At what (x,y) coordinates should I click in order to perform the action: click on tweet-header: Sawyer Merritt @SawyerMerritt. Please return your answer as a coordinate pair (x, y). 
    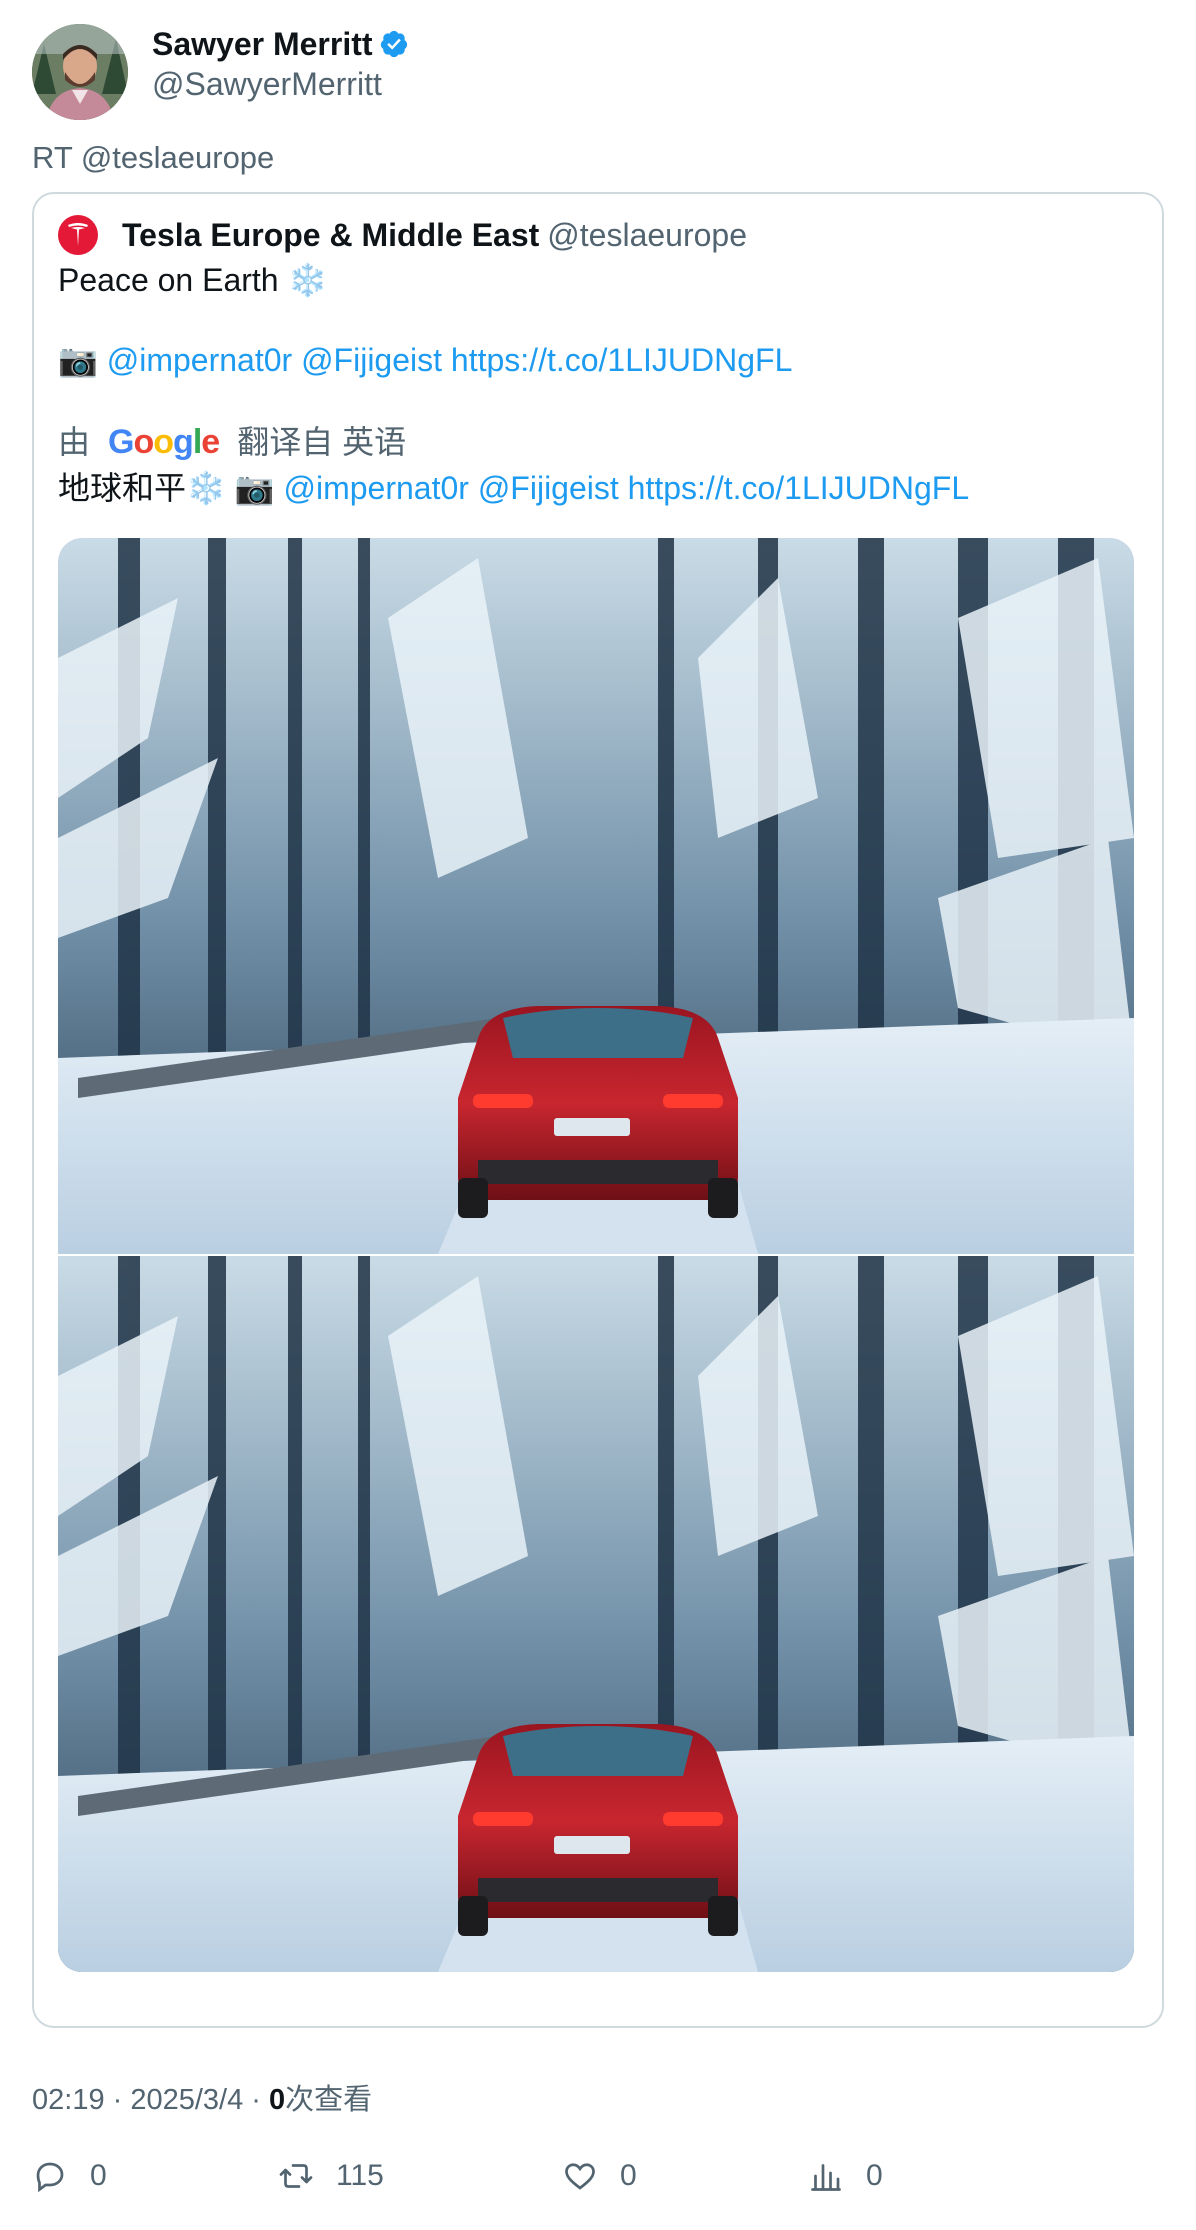
    Looking at the image, I should click on (597, 72).